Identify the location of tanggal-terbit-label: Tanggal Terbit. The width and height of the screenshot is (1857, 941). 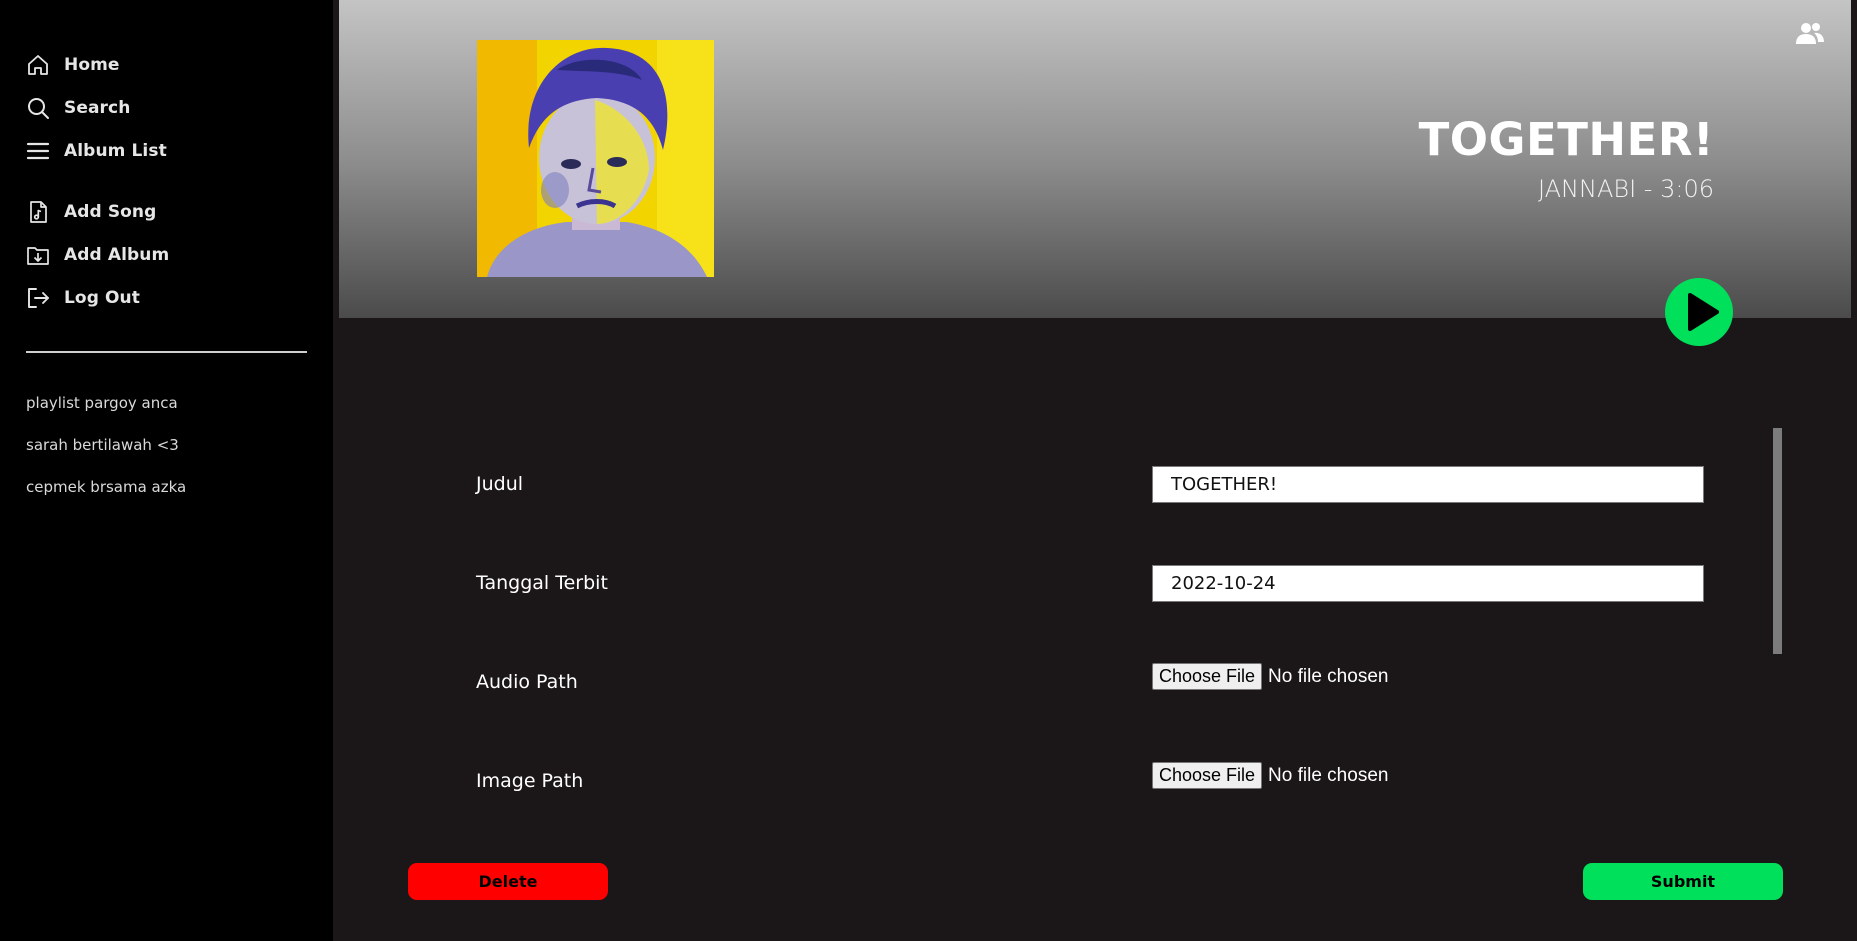
(542, 583).